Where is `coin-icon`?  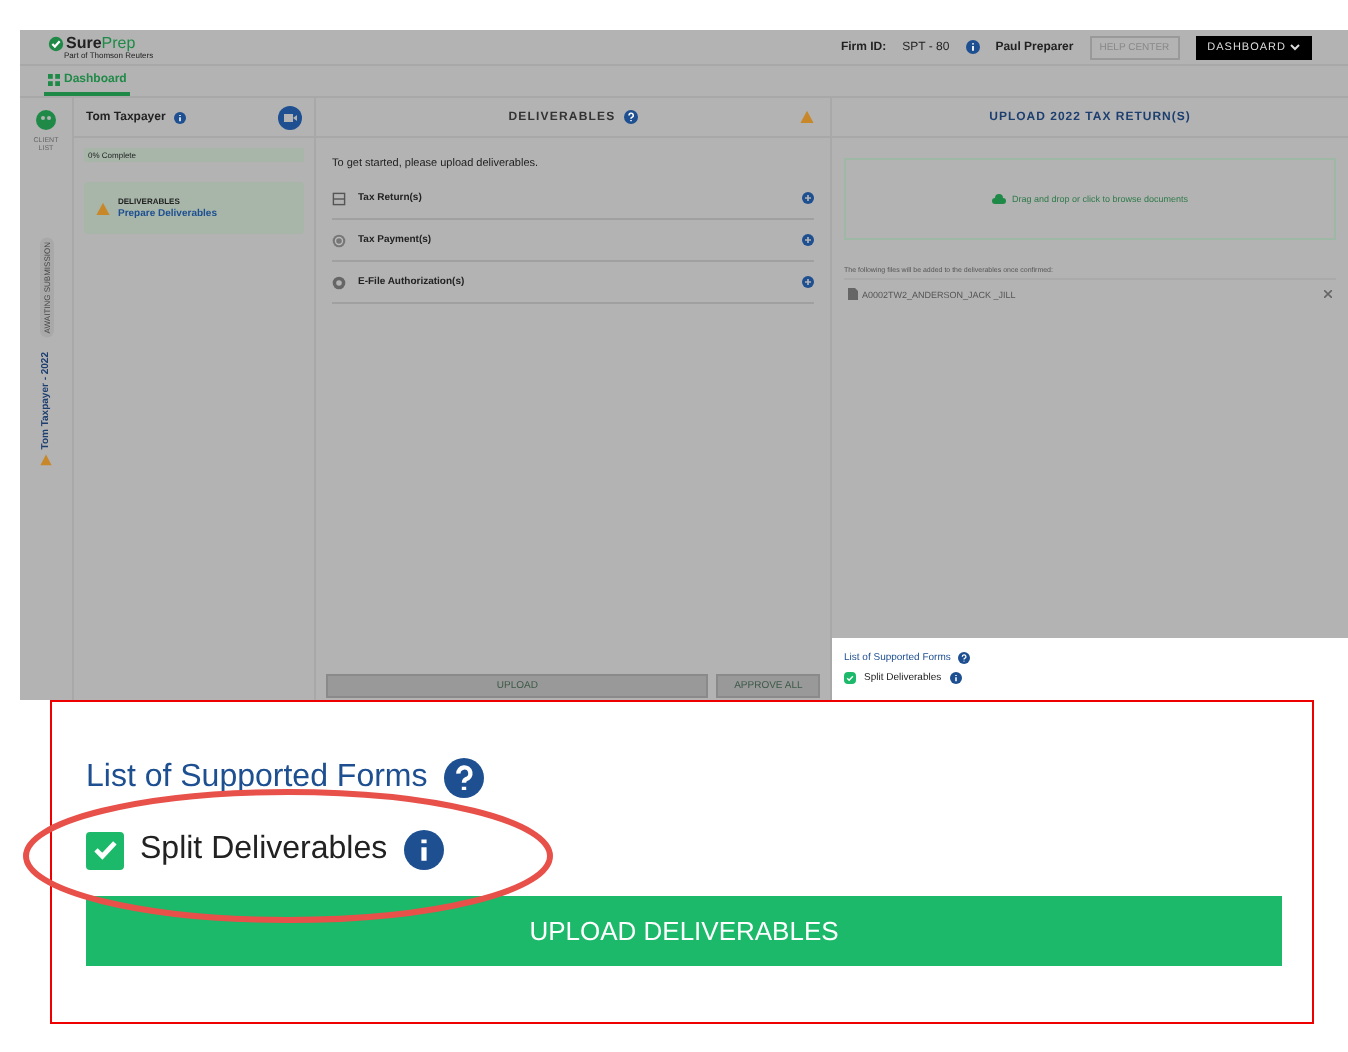
coin-icon is located at coordinates (339, 240).